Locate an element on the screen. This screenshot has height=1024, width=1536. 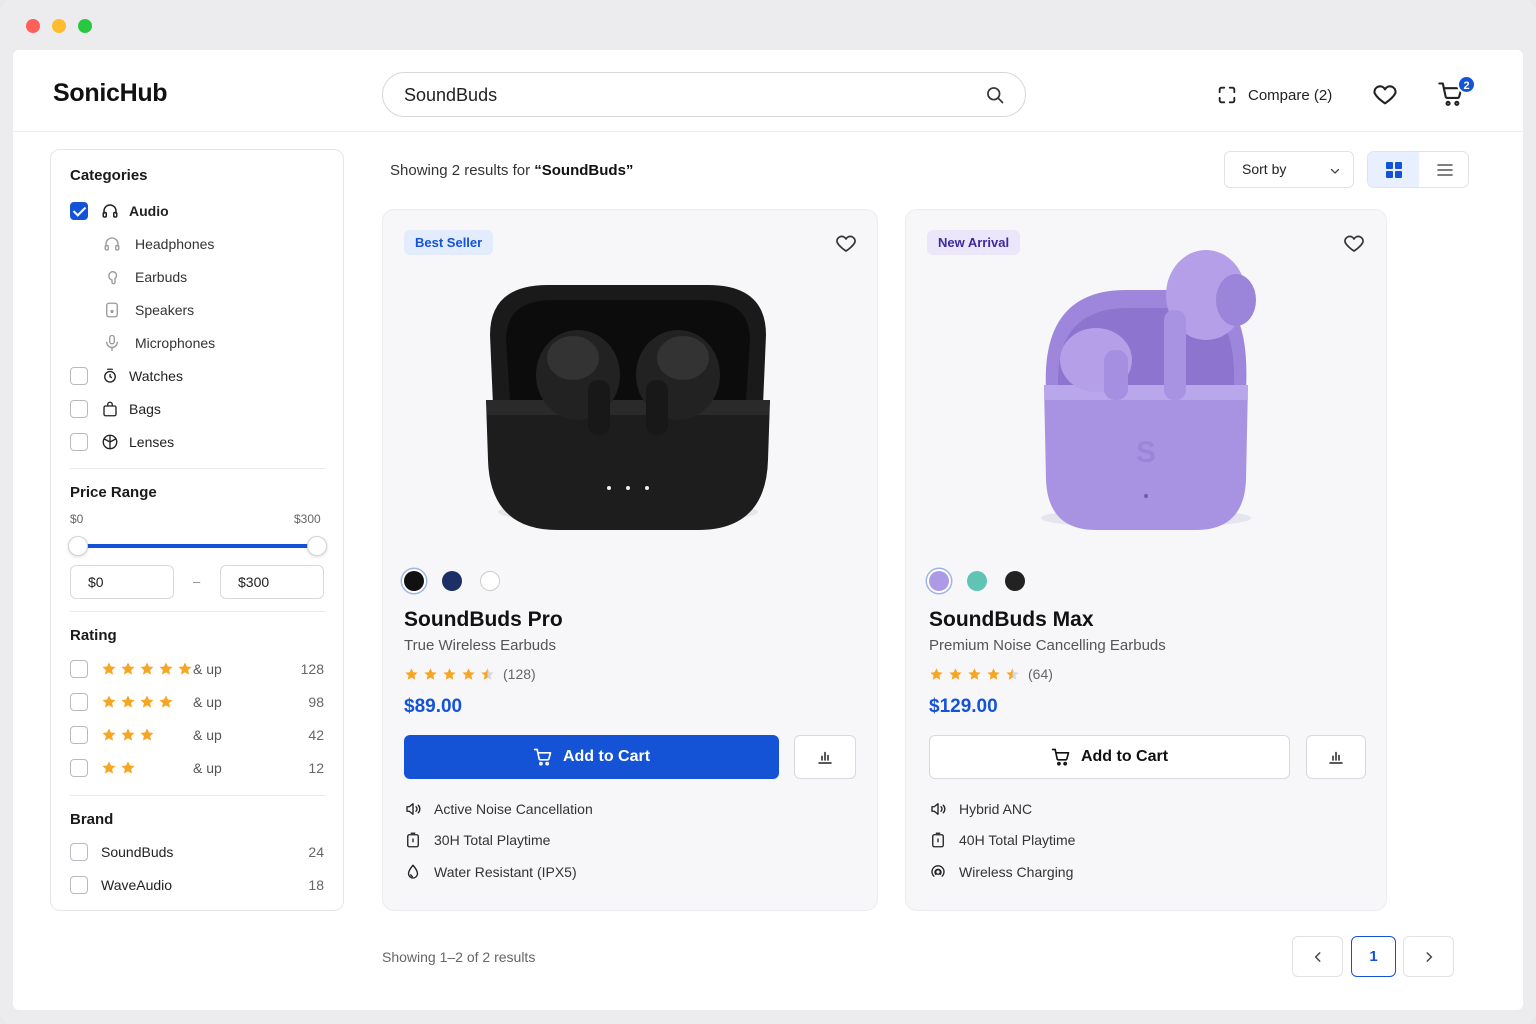
wishlist-heart-icon is located at coordinates (1385, 94).